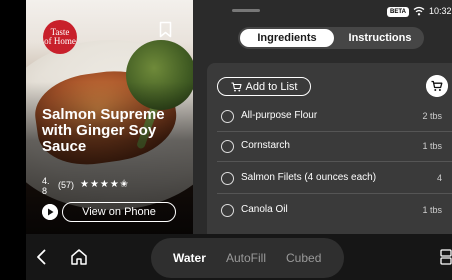 The height and width of the screenshot is (280, 452). Describe the element at coordinates (165, 29) in the screenshot. I see `bookmark-icon` at that location.